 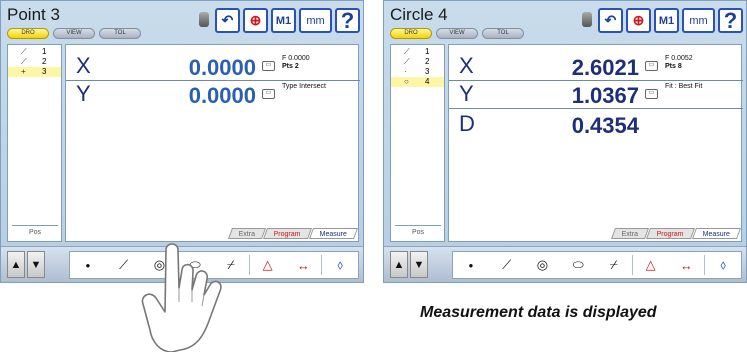 I want to click on result-info: F 0.0000 Pts 2, so click(x=296, y=62).